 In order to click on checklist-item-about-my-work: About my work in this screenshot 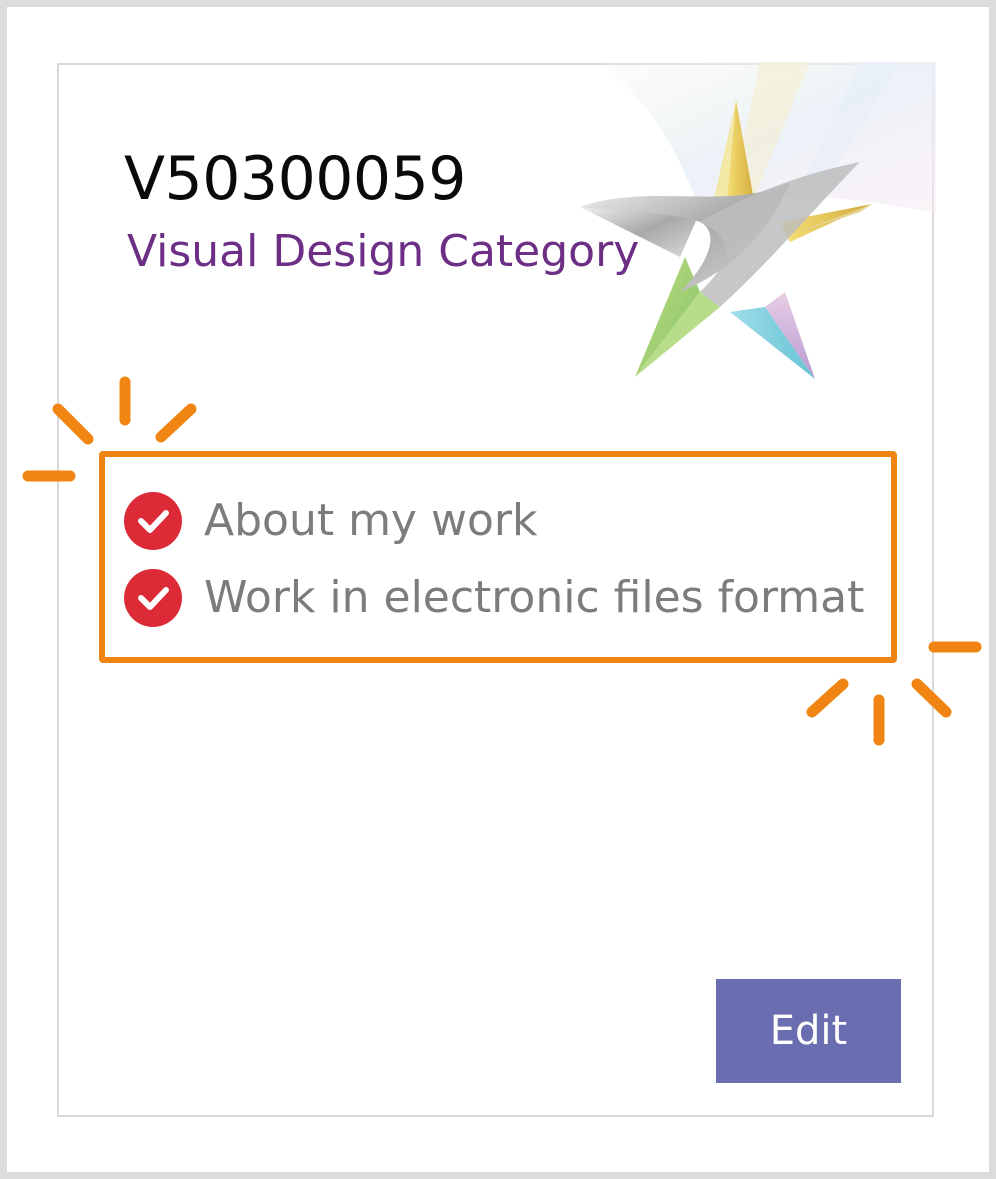, I will do `click(330, 521)`.